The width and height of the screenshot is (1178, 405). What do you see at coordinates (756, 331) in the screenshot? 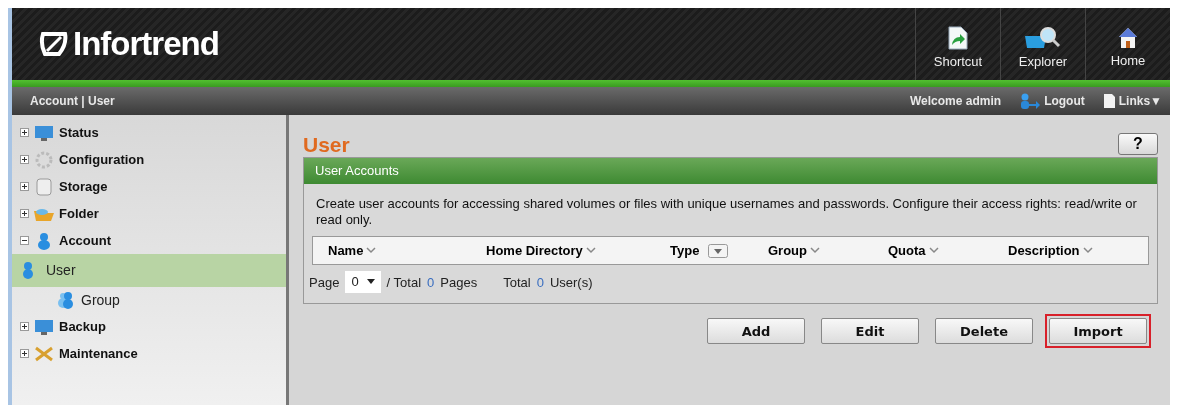
I see `action-button: Add` at bounding box center [756, 331].